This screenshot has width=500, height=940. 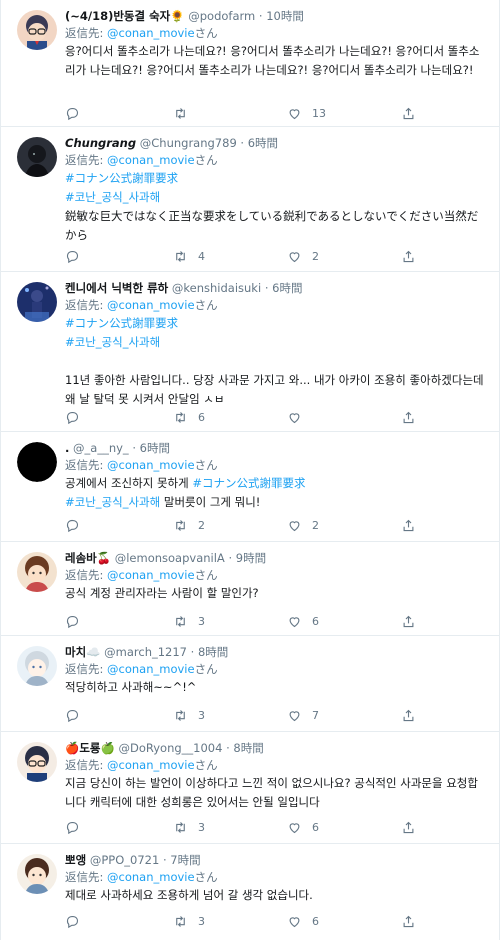 What do you see at coordinates (221, 16) in the screenshot?
I see `user-handle: @podofarm` at bounding box center [221, 16].